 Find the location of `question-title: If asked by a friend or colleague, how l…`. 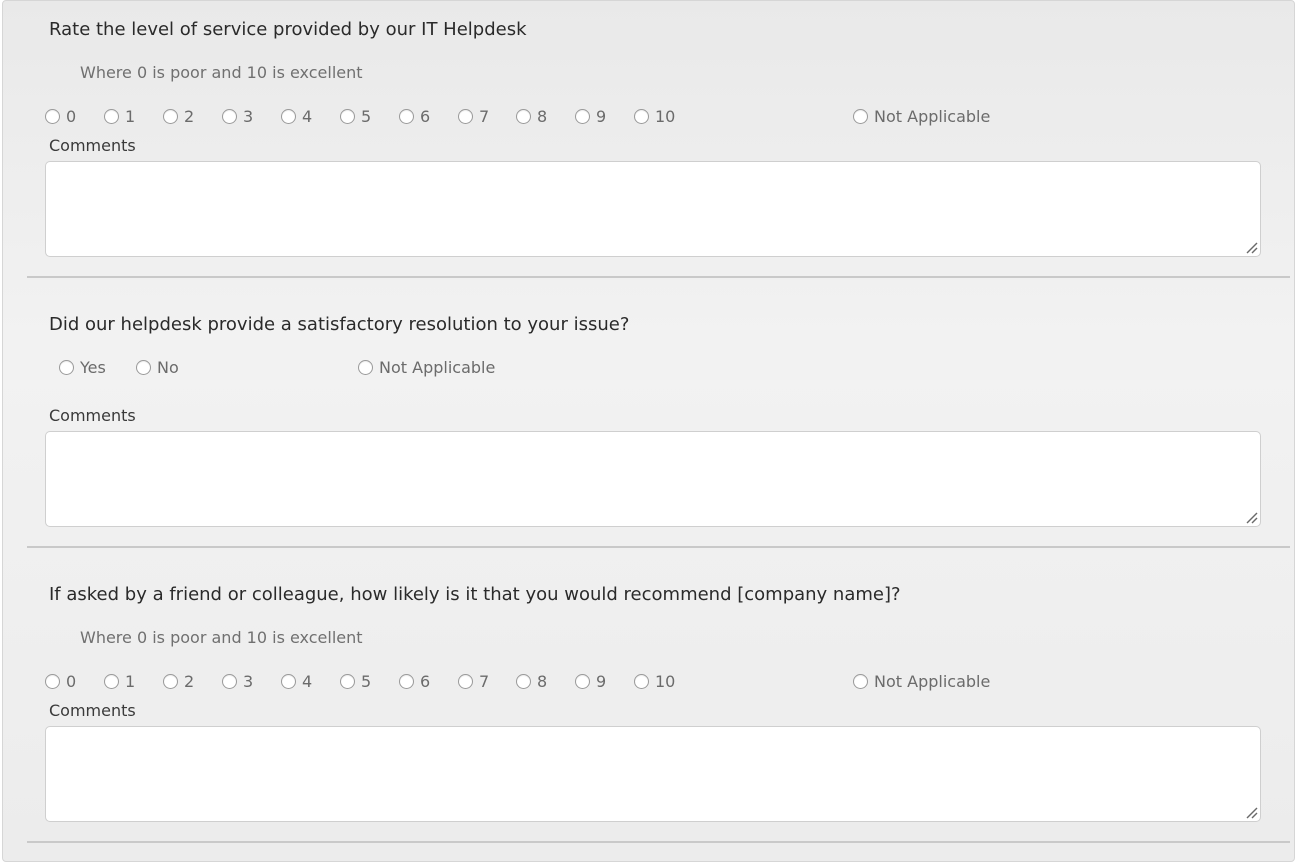

question-title: If asked by a friend or colleague, how l… is located at coordinates (475, 594).